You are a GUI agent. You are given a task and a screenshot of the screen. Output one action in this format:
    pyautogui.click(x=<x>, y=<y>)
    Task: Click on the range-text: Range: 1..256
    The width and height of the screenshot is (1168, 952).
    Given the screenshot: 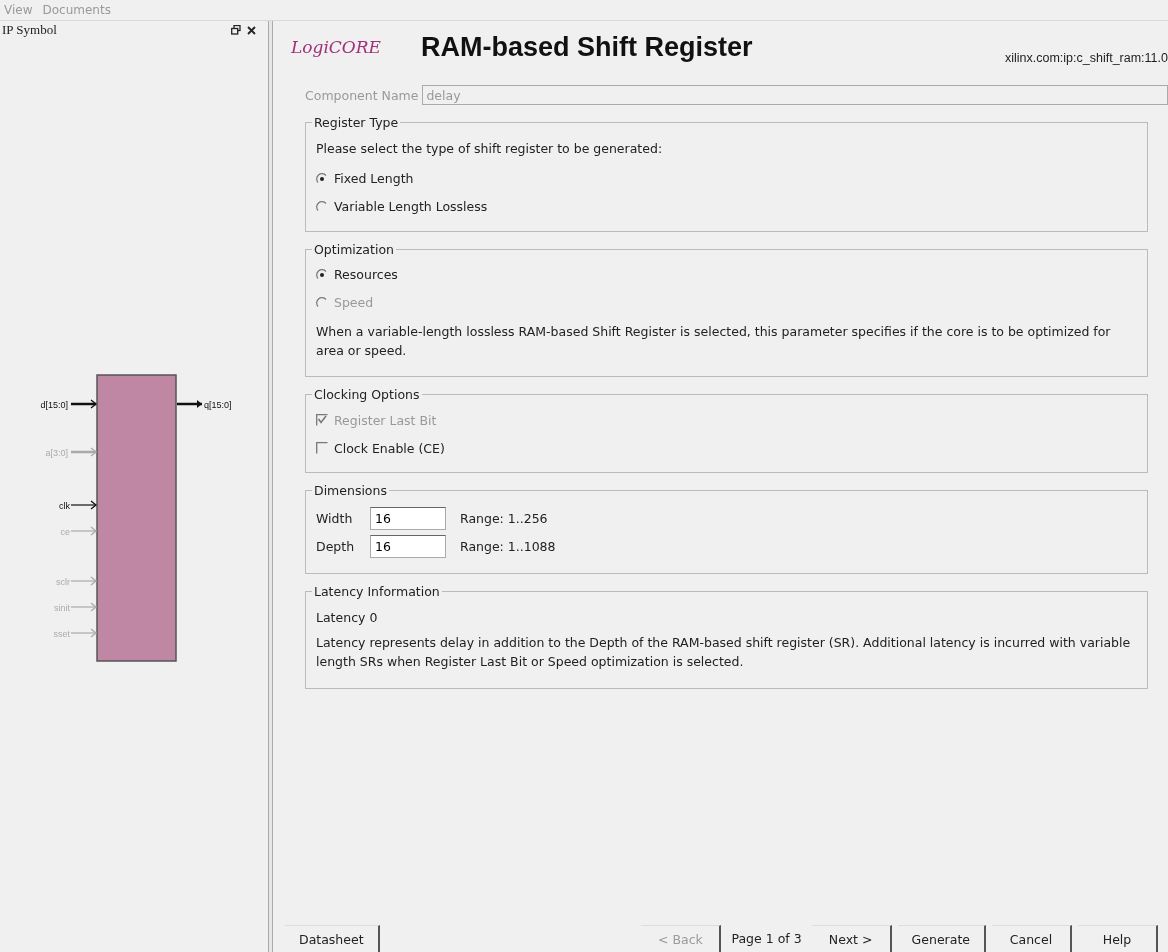 What is the action you would take?
    pyautogui.click(x=504, y=519)
    